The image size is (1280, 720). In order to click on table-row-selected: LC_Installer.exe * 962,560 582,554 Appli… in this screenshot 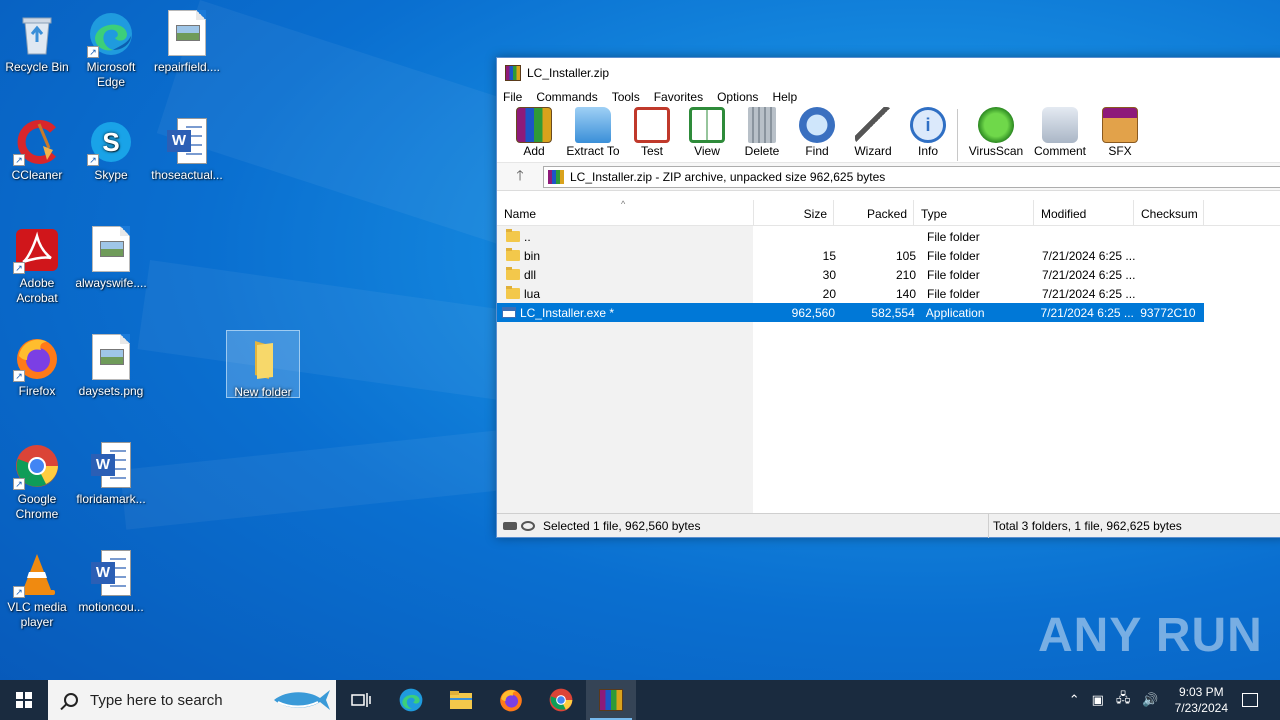, I will do `click(850, 312)`.